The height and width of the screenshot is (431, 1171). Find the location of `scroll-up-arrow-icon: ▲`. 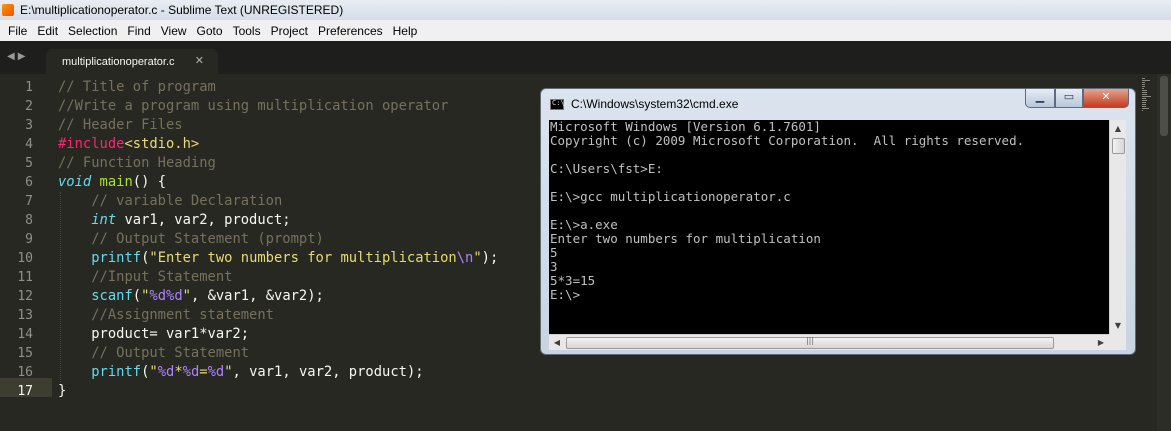

scroll-up-arrow-icon: ▲ is located at coordinates (1118, 128).